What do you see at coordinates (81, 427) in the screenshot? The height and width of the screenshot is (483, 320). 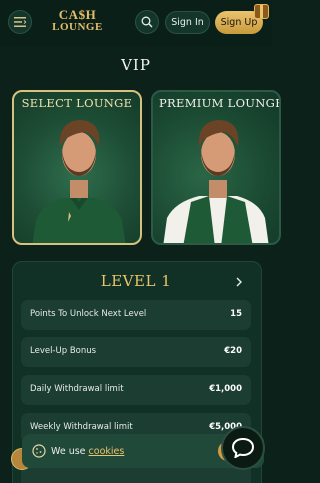 I see `row-label: Weekly Withdrawal limit` at bounding box center [81, 427].